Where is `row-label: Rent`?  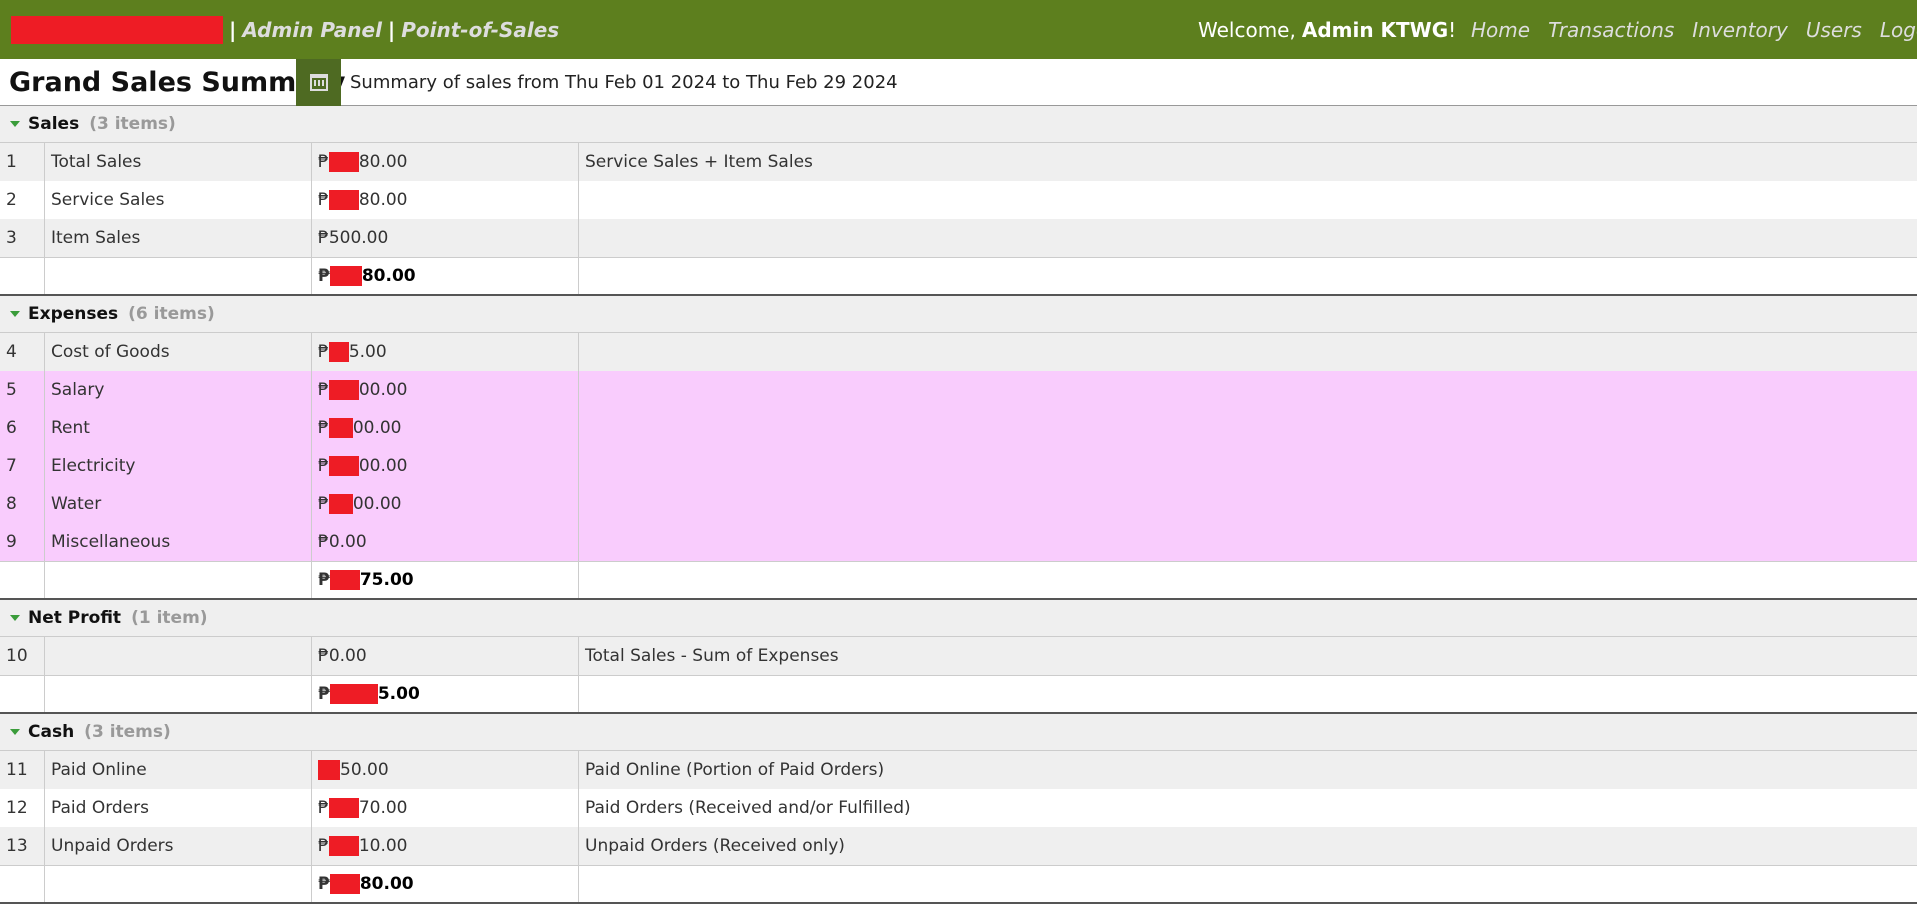 row-label: Rent is located at coordinates (178, 428).